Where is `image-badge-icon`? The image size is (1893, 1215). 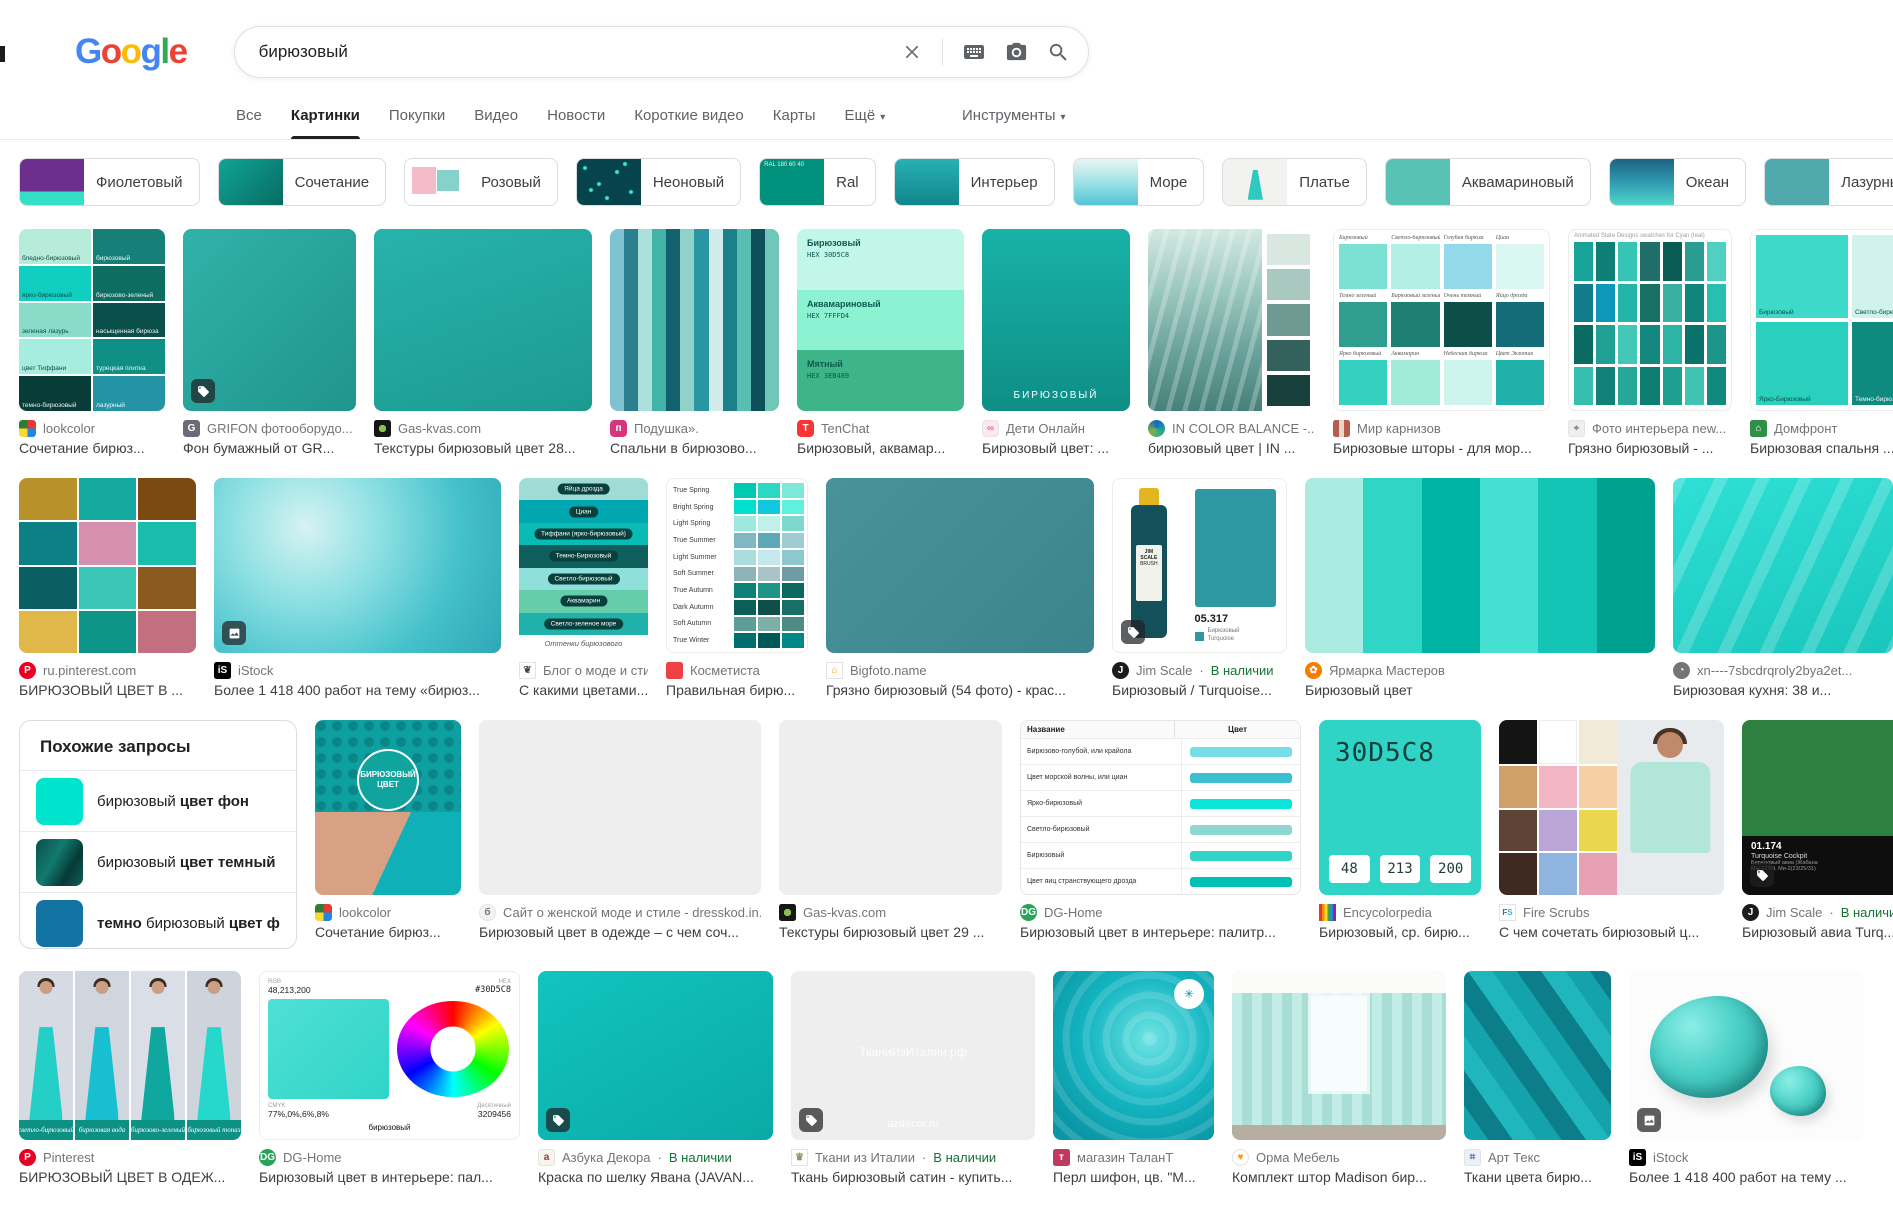 image-badge-icon is located at coordinates (234, 633).